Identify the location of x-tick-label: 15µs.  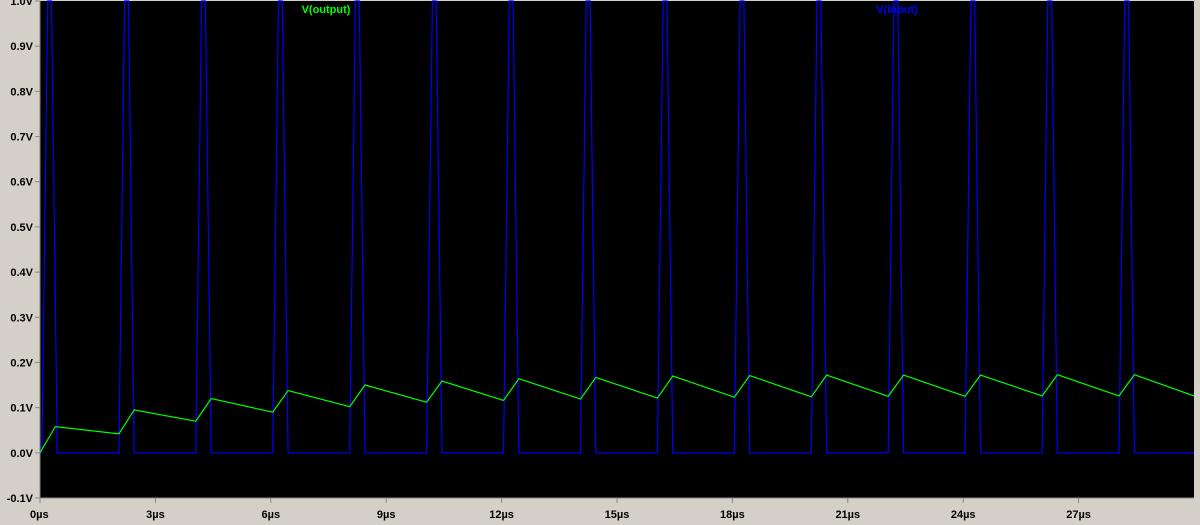
(617, 515).